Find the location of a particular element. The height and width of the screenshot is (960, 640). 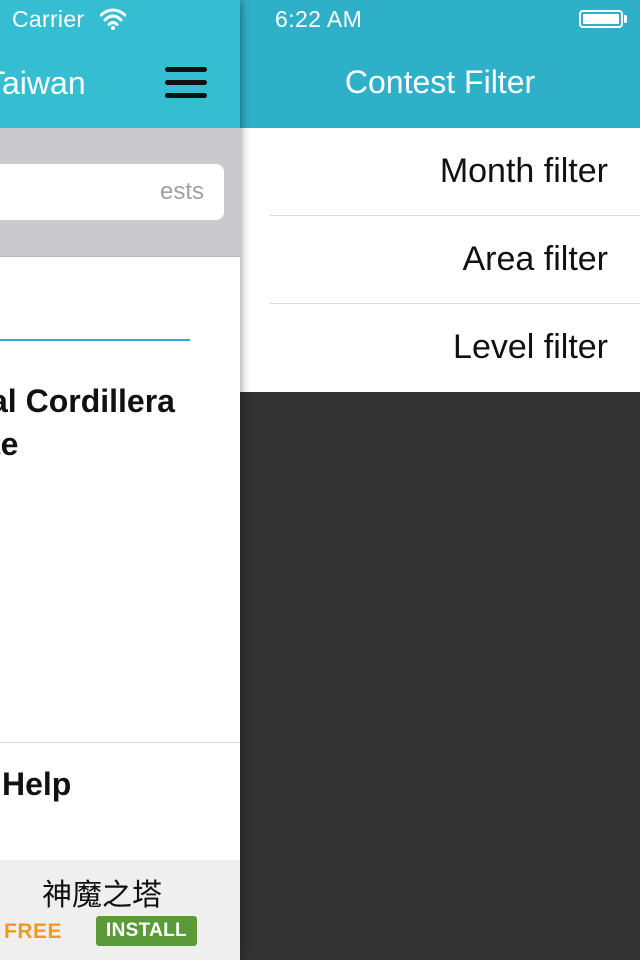

battery-icon is located at coordinates (603, 21).